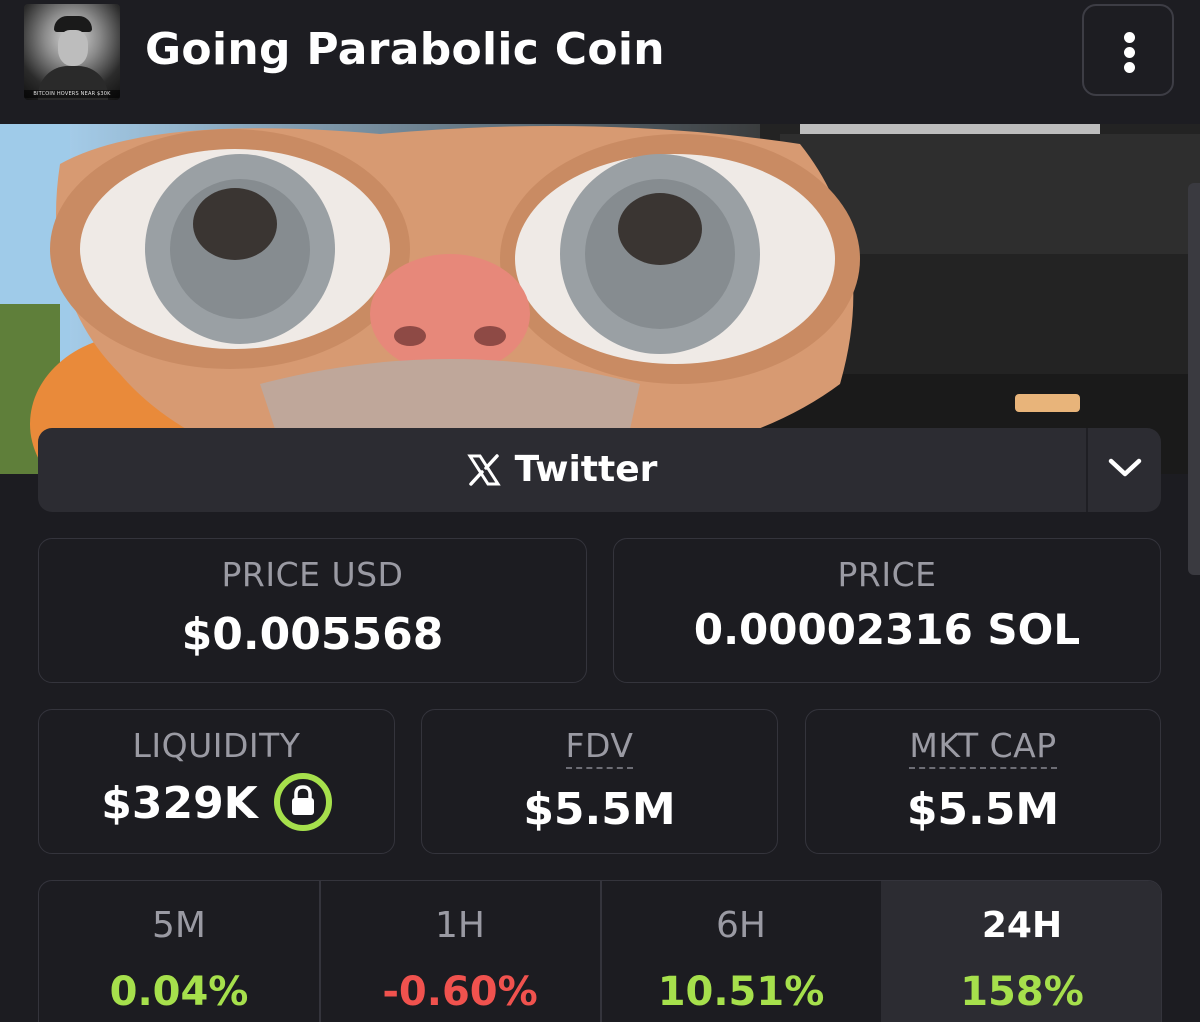 This screenshot has width=1200, height=1022. What do you see at coordinates (179, 992) in the screenshot?
I see `tab-5m-change: 0.04%` at bounding box center [179, 992].